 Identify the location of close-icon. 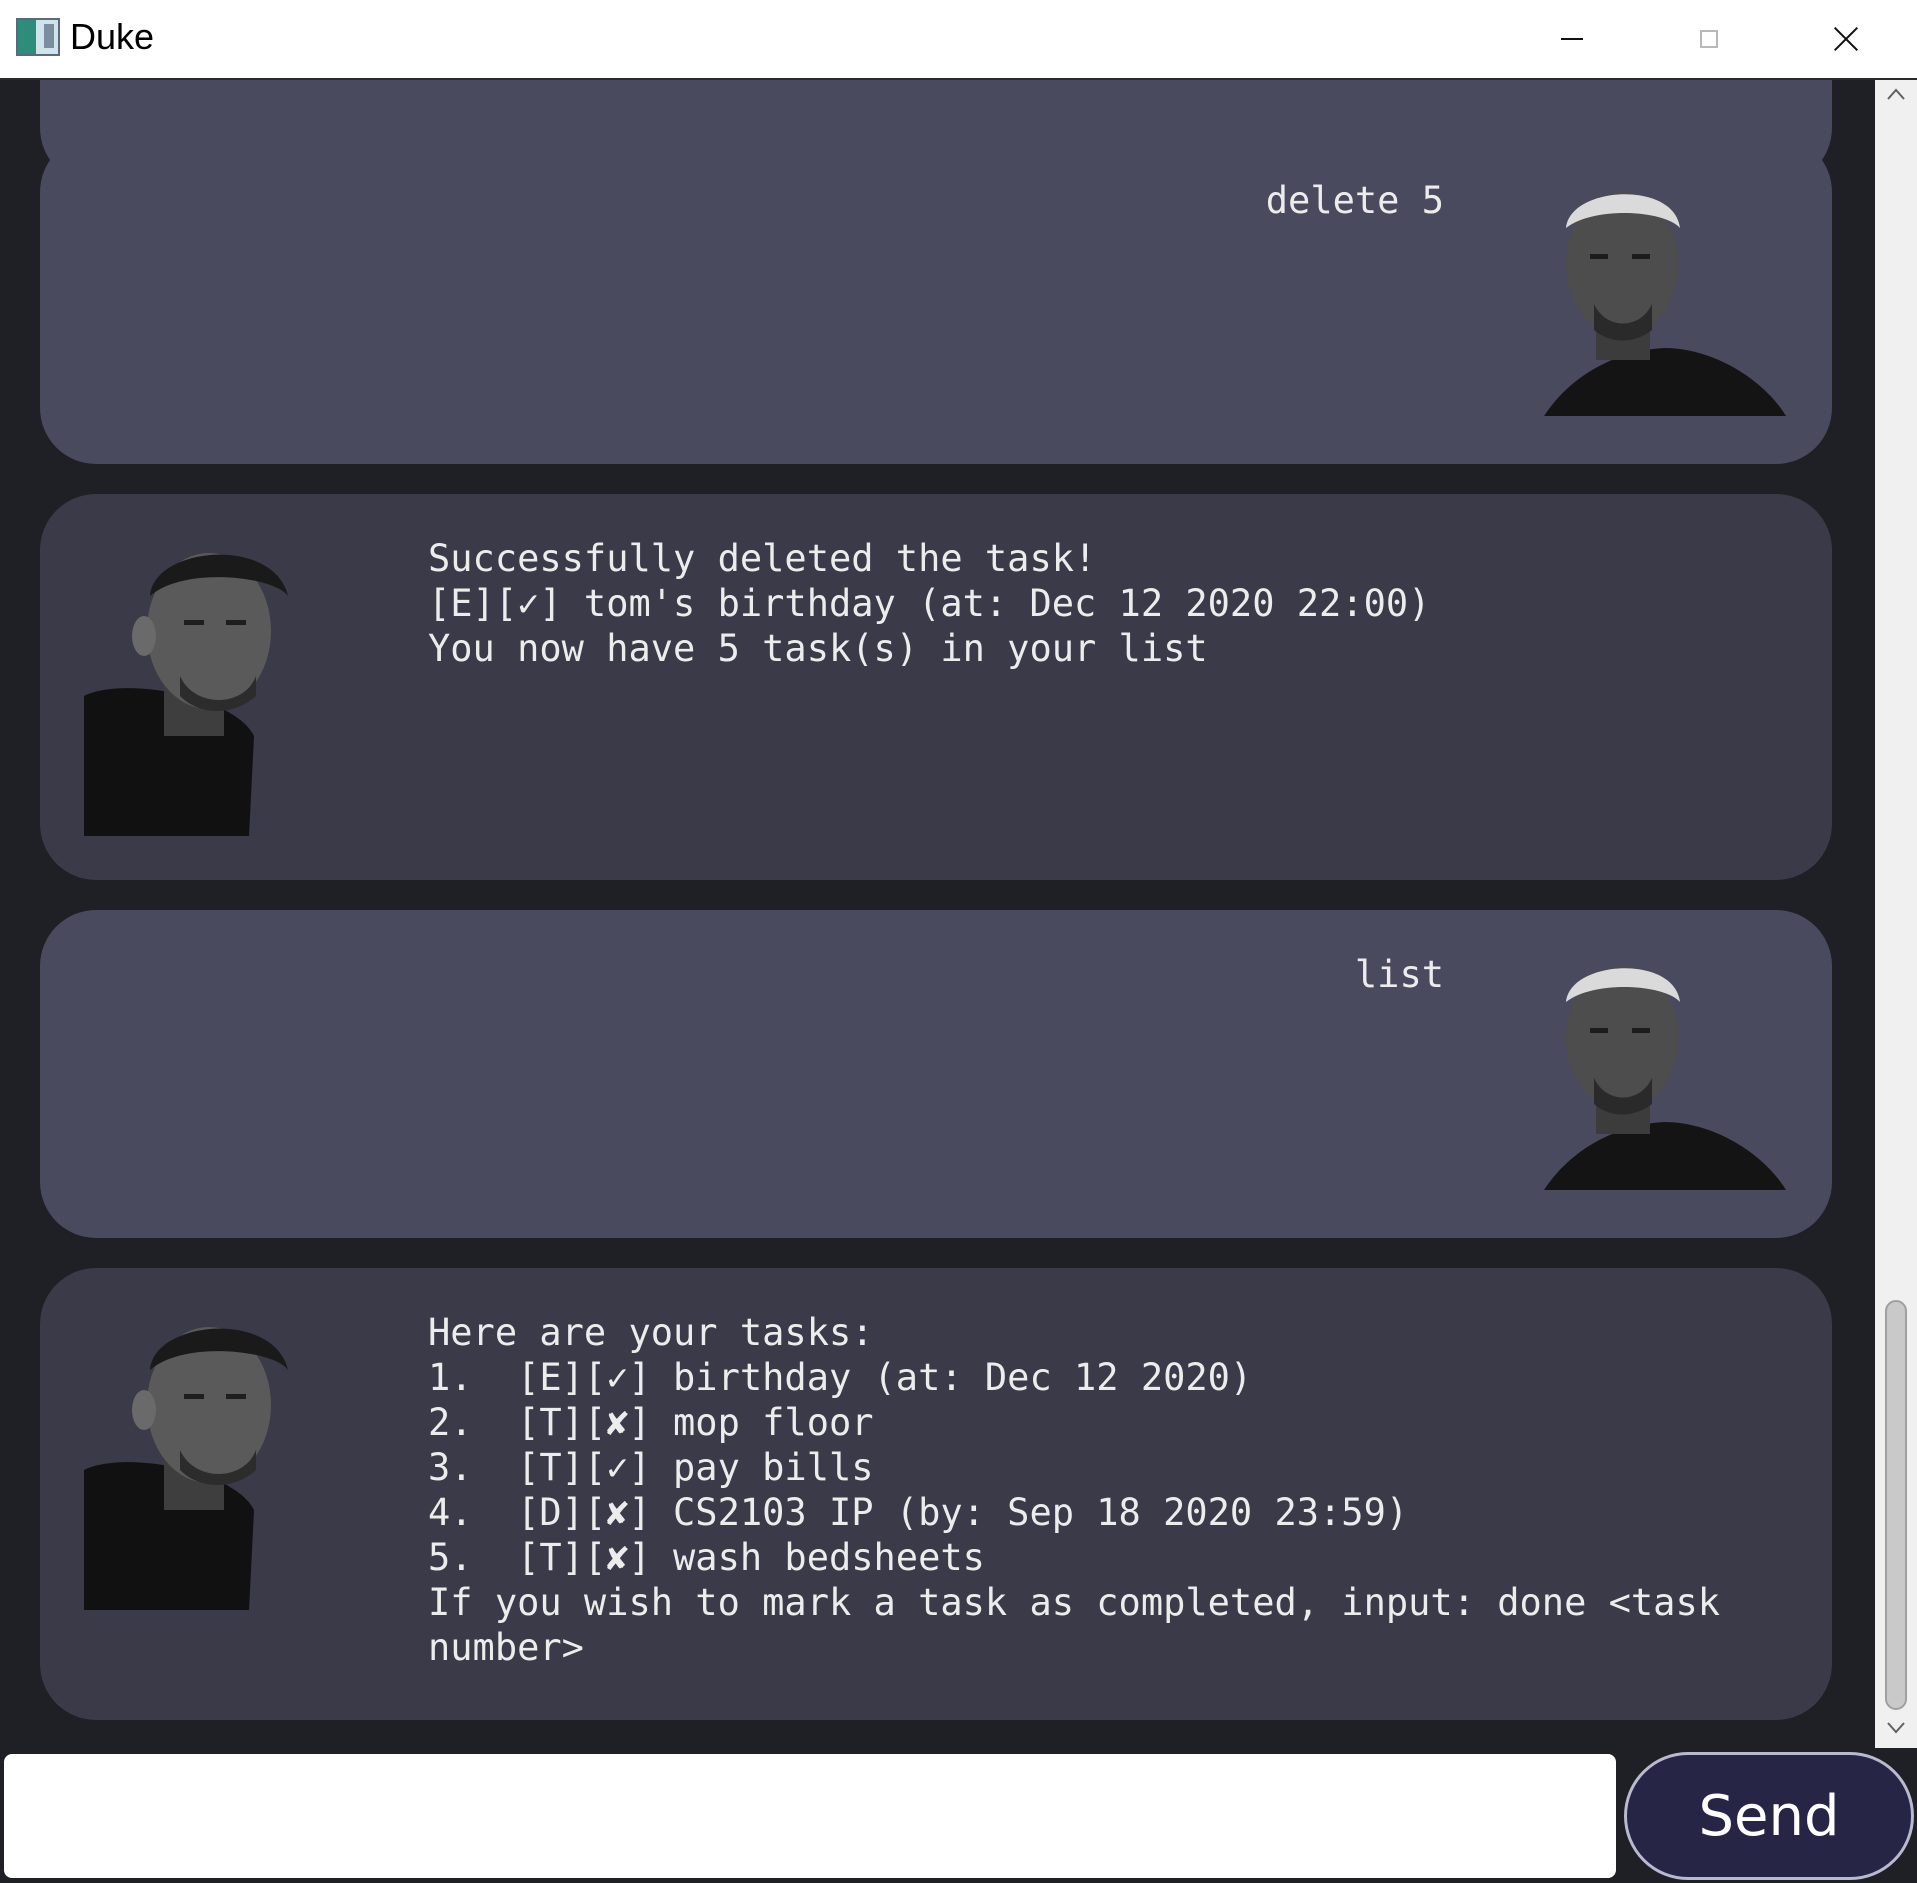
(1846, 39).